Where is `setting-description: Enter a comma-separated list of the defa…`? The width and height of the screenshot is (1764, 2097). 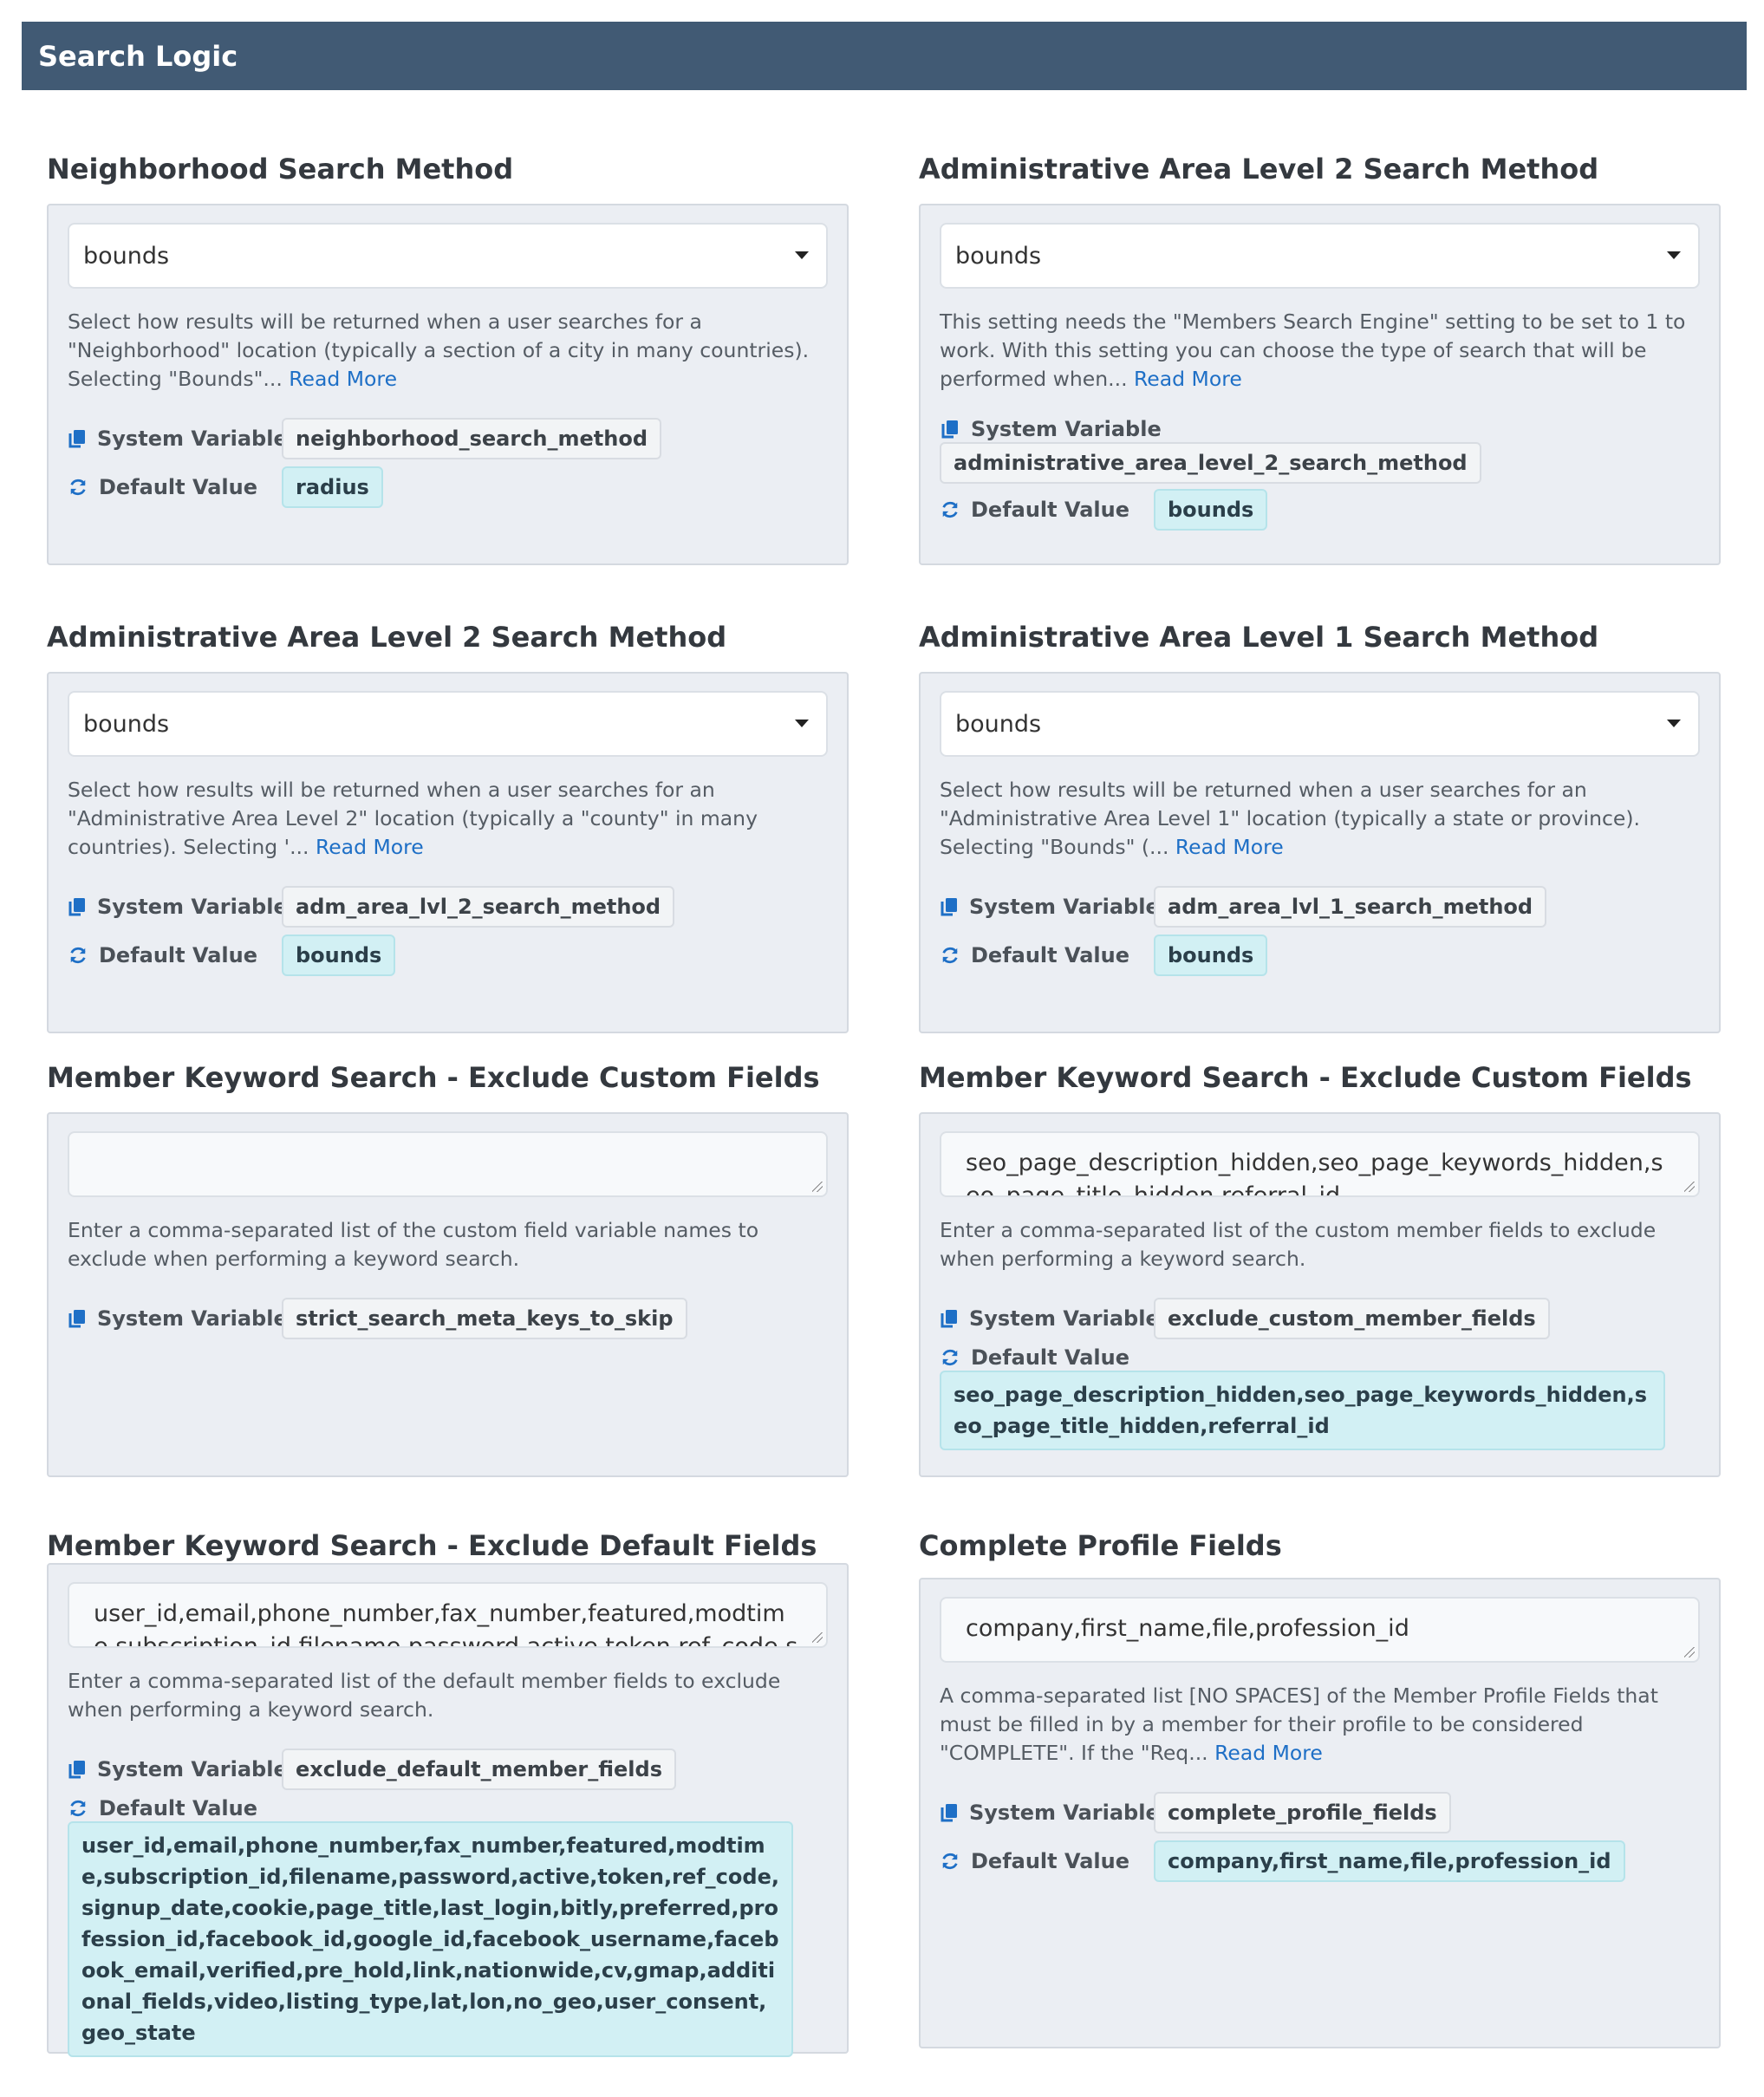 setting-description: Enter a comma-separated list of the defa… is located at coordinates (424, 1695).